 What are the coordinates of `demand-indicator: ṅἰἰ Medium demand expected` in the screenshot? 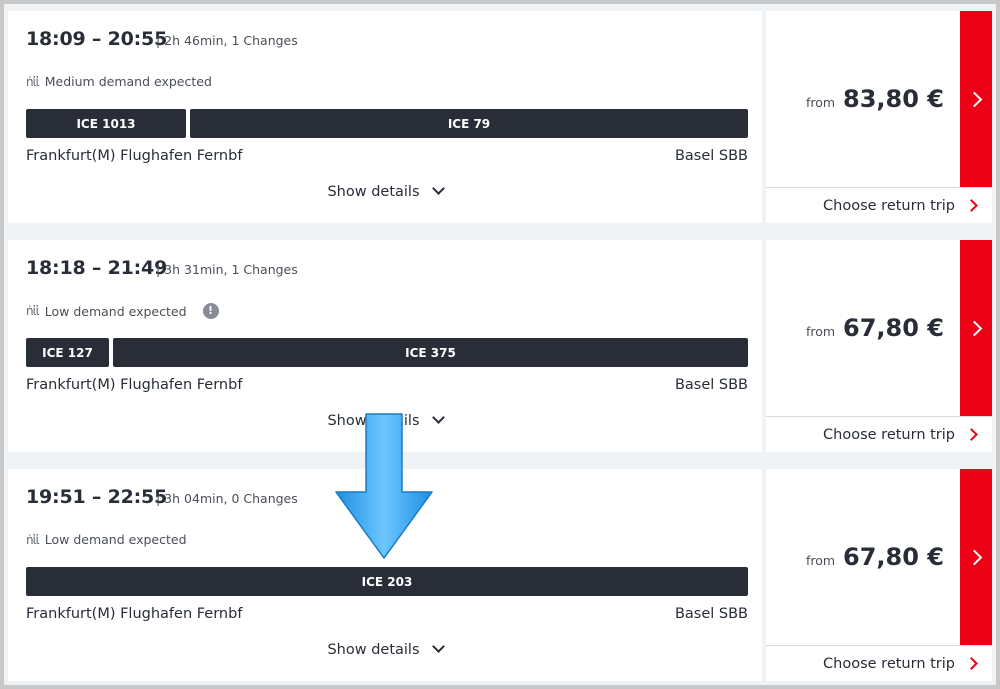 It's located at (119, 81).